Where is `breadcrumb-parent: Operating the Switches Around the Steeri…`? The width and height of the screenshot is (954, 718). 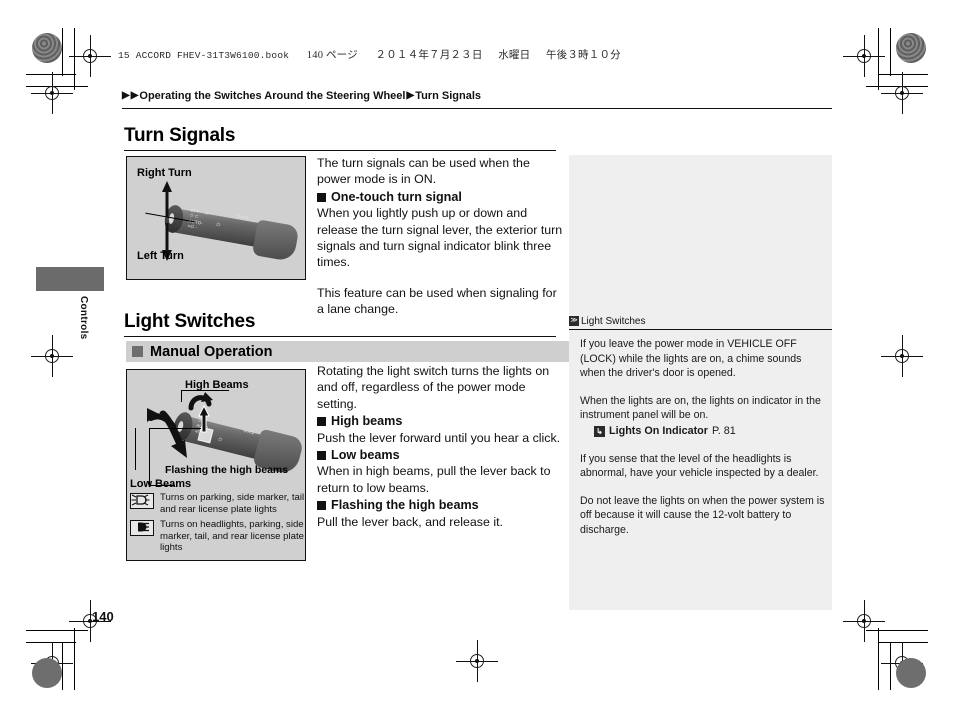
breadcrumb-parent: Operating the Switches Around the Steeri… is located at coordinates (272, 96).